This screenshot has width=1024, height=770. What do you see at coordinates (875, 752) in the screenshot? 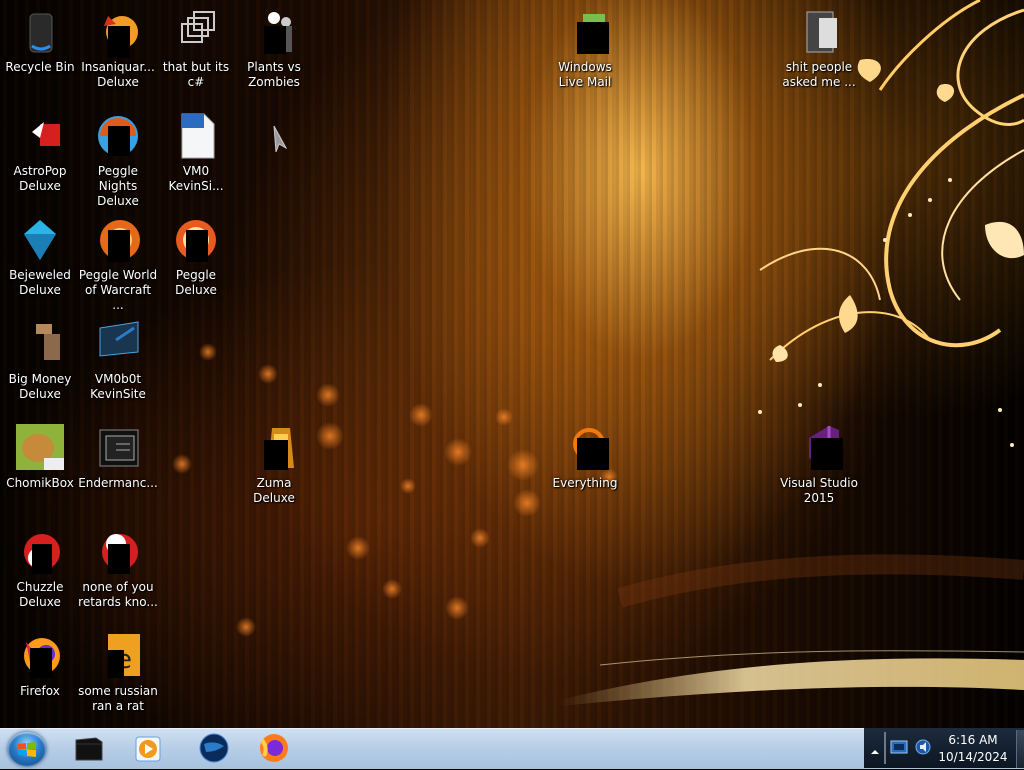
I see `chevron-up-icon` at bounding box center [875, 752].